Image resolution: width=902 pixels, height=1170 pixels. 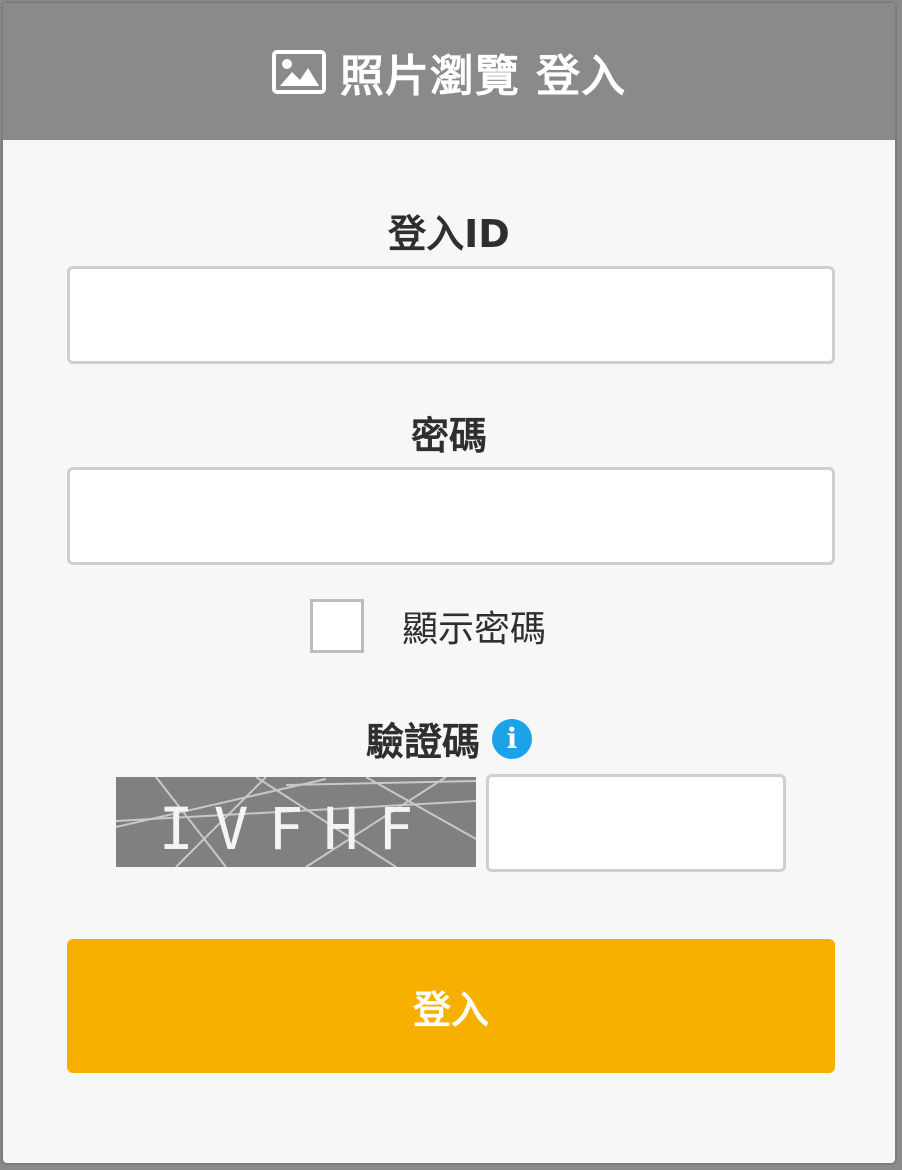 I want to click on captcha-input, so click(x=636, y=823).